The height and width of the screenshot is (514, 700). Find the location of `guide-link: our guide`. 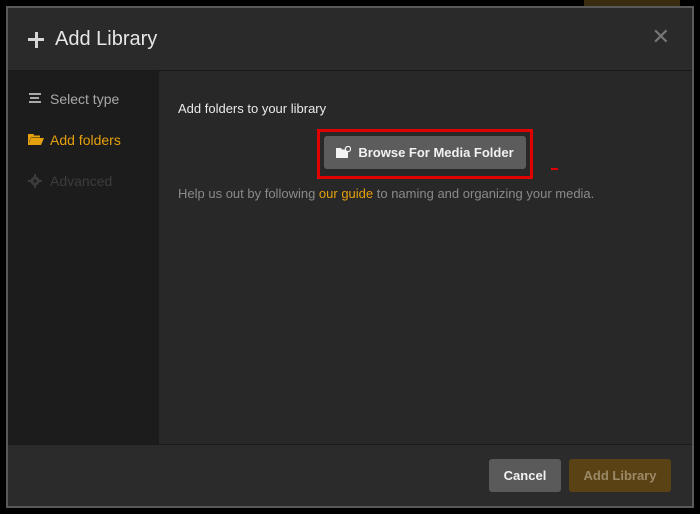

guide-link: our guide is located at coordinates (346, 193).